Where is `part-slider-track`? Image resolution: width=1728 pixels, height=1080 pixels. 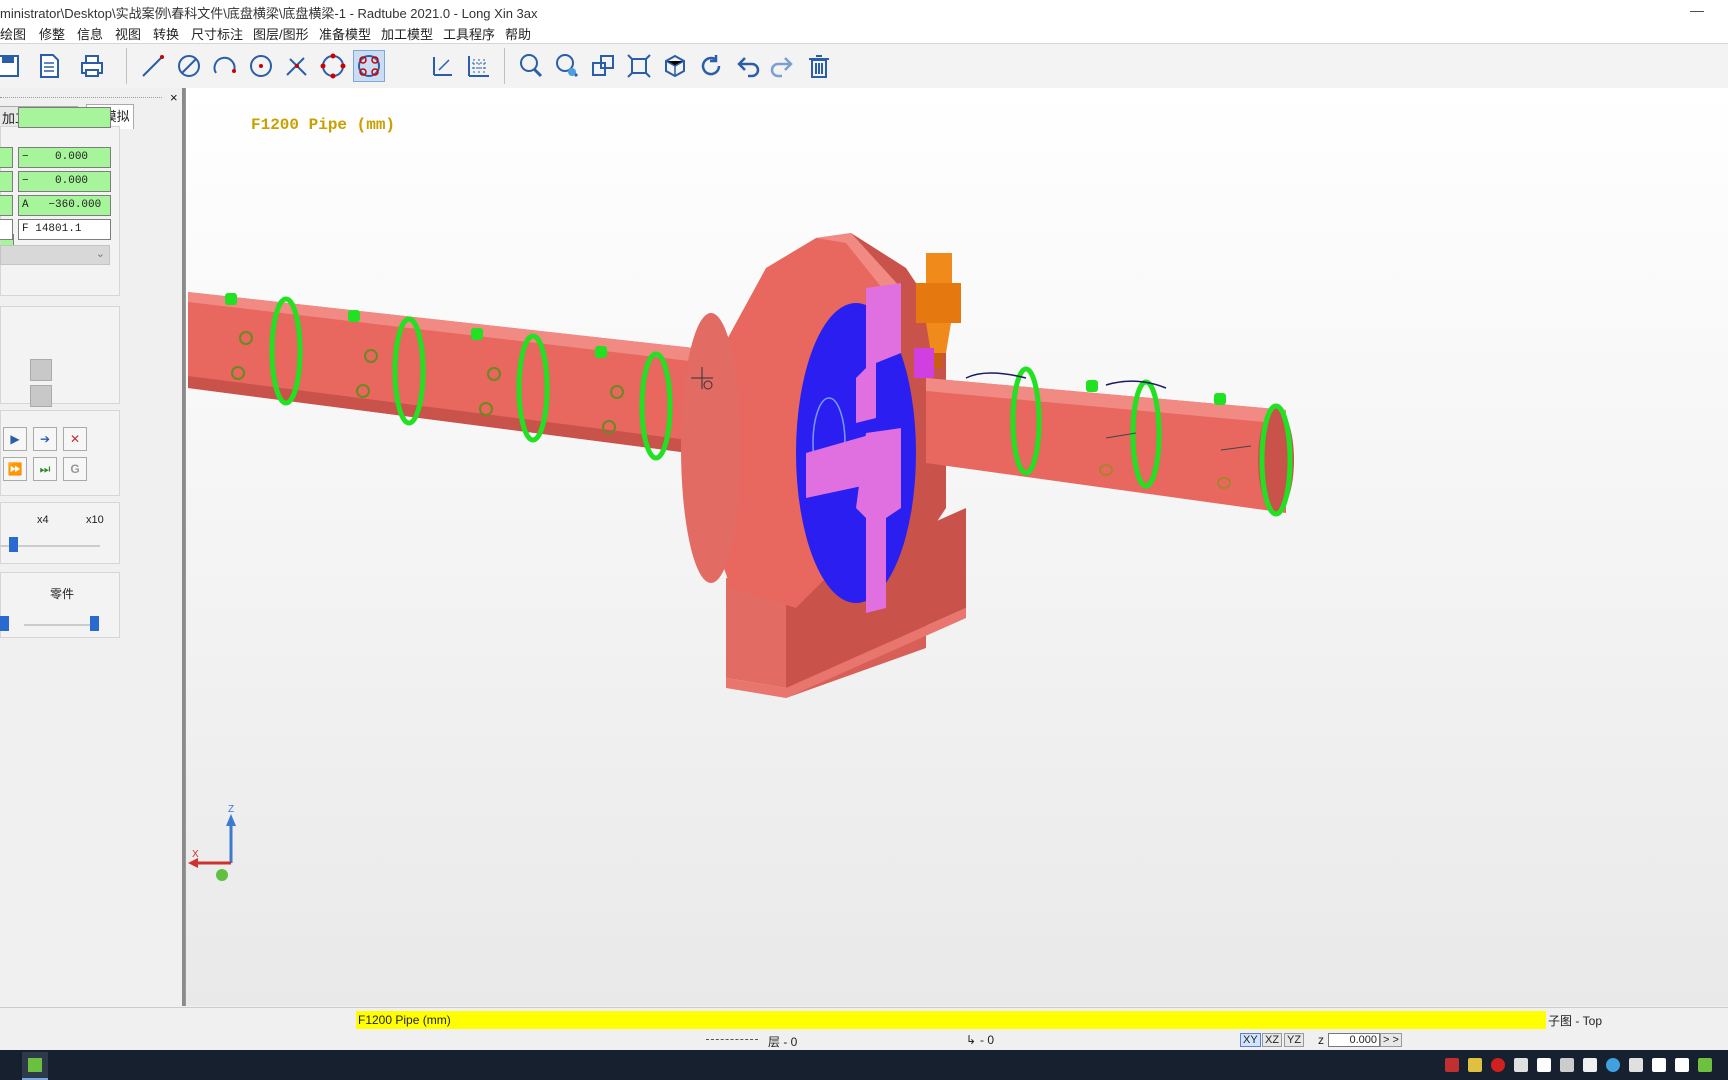
part-slider-track is located at coordinates (60, 625).